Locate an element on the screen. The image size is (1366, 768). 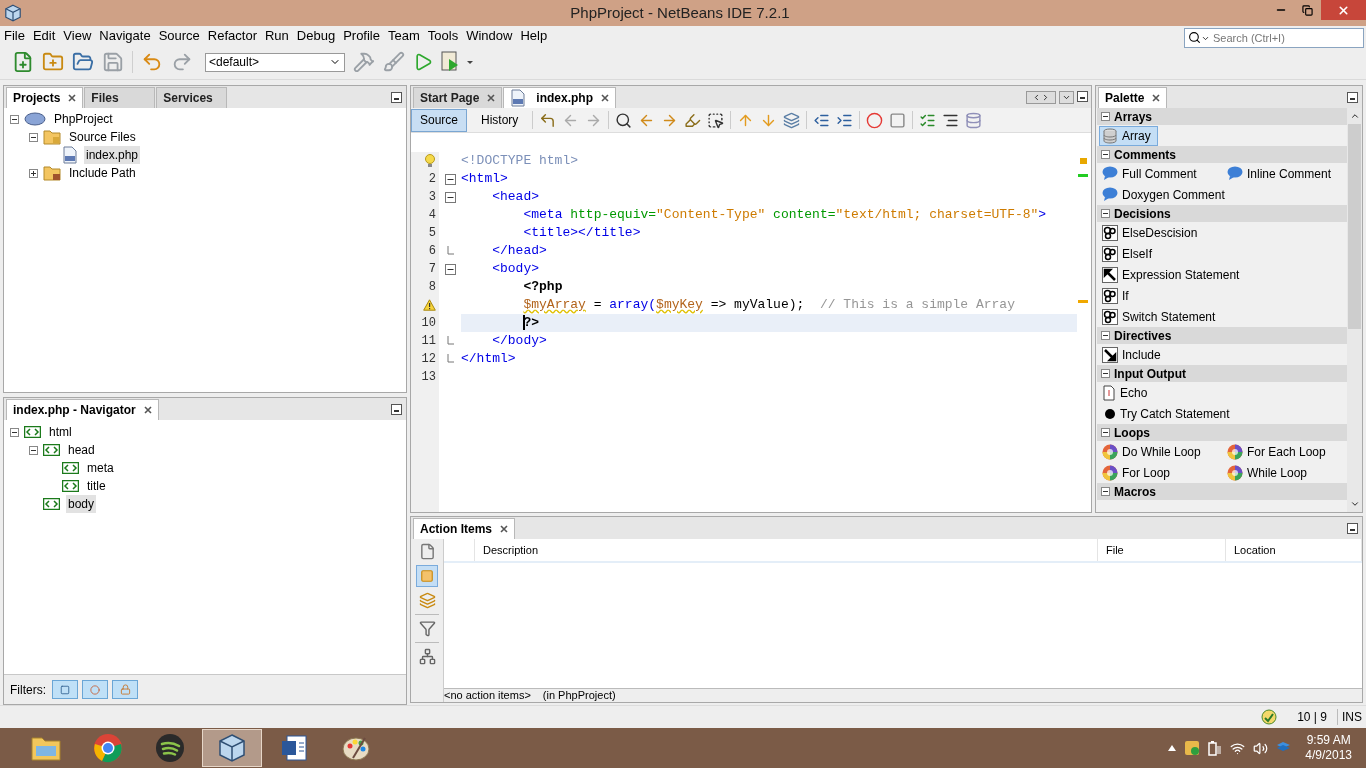
filter-toggle is located at coordinates (65, 689).